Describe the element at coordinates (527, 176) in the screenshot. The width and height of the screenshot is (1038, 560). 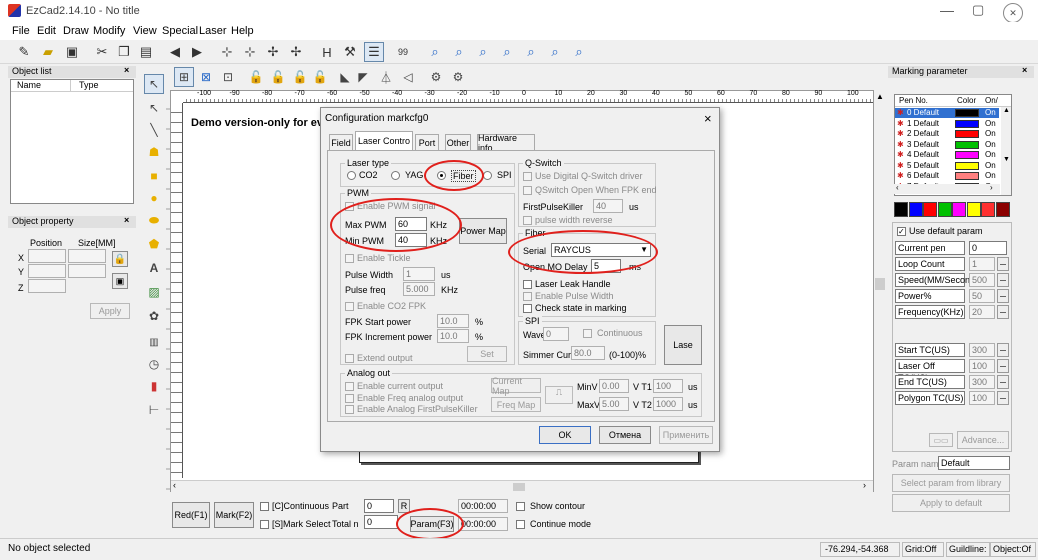
I see `use-digital-checkbox` at that location.